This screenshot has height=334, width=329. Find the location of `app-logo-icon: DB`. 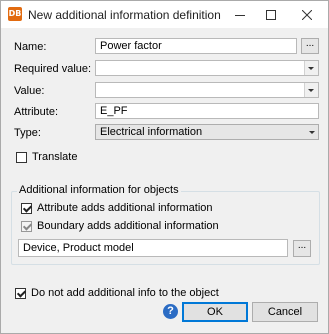

app-logo-icon: DB is located at coordinates (15, 14).